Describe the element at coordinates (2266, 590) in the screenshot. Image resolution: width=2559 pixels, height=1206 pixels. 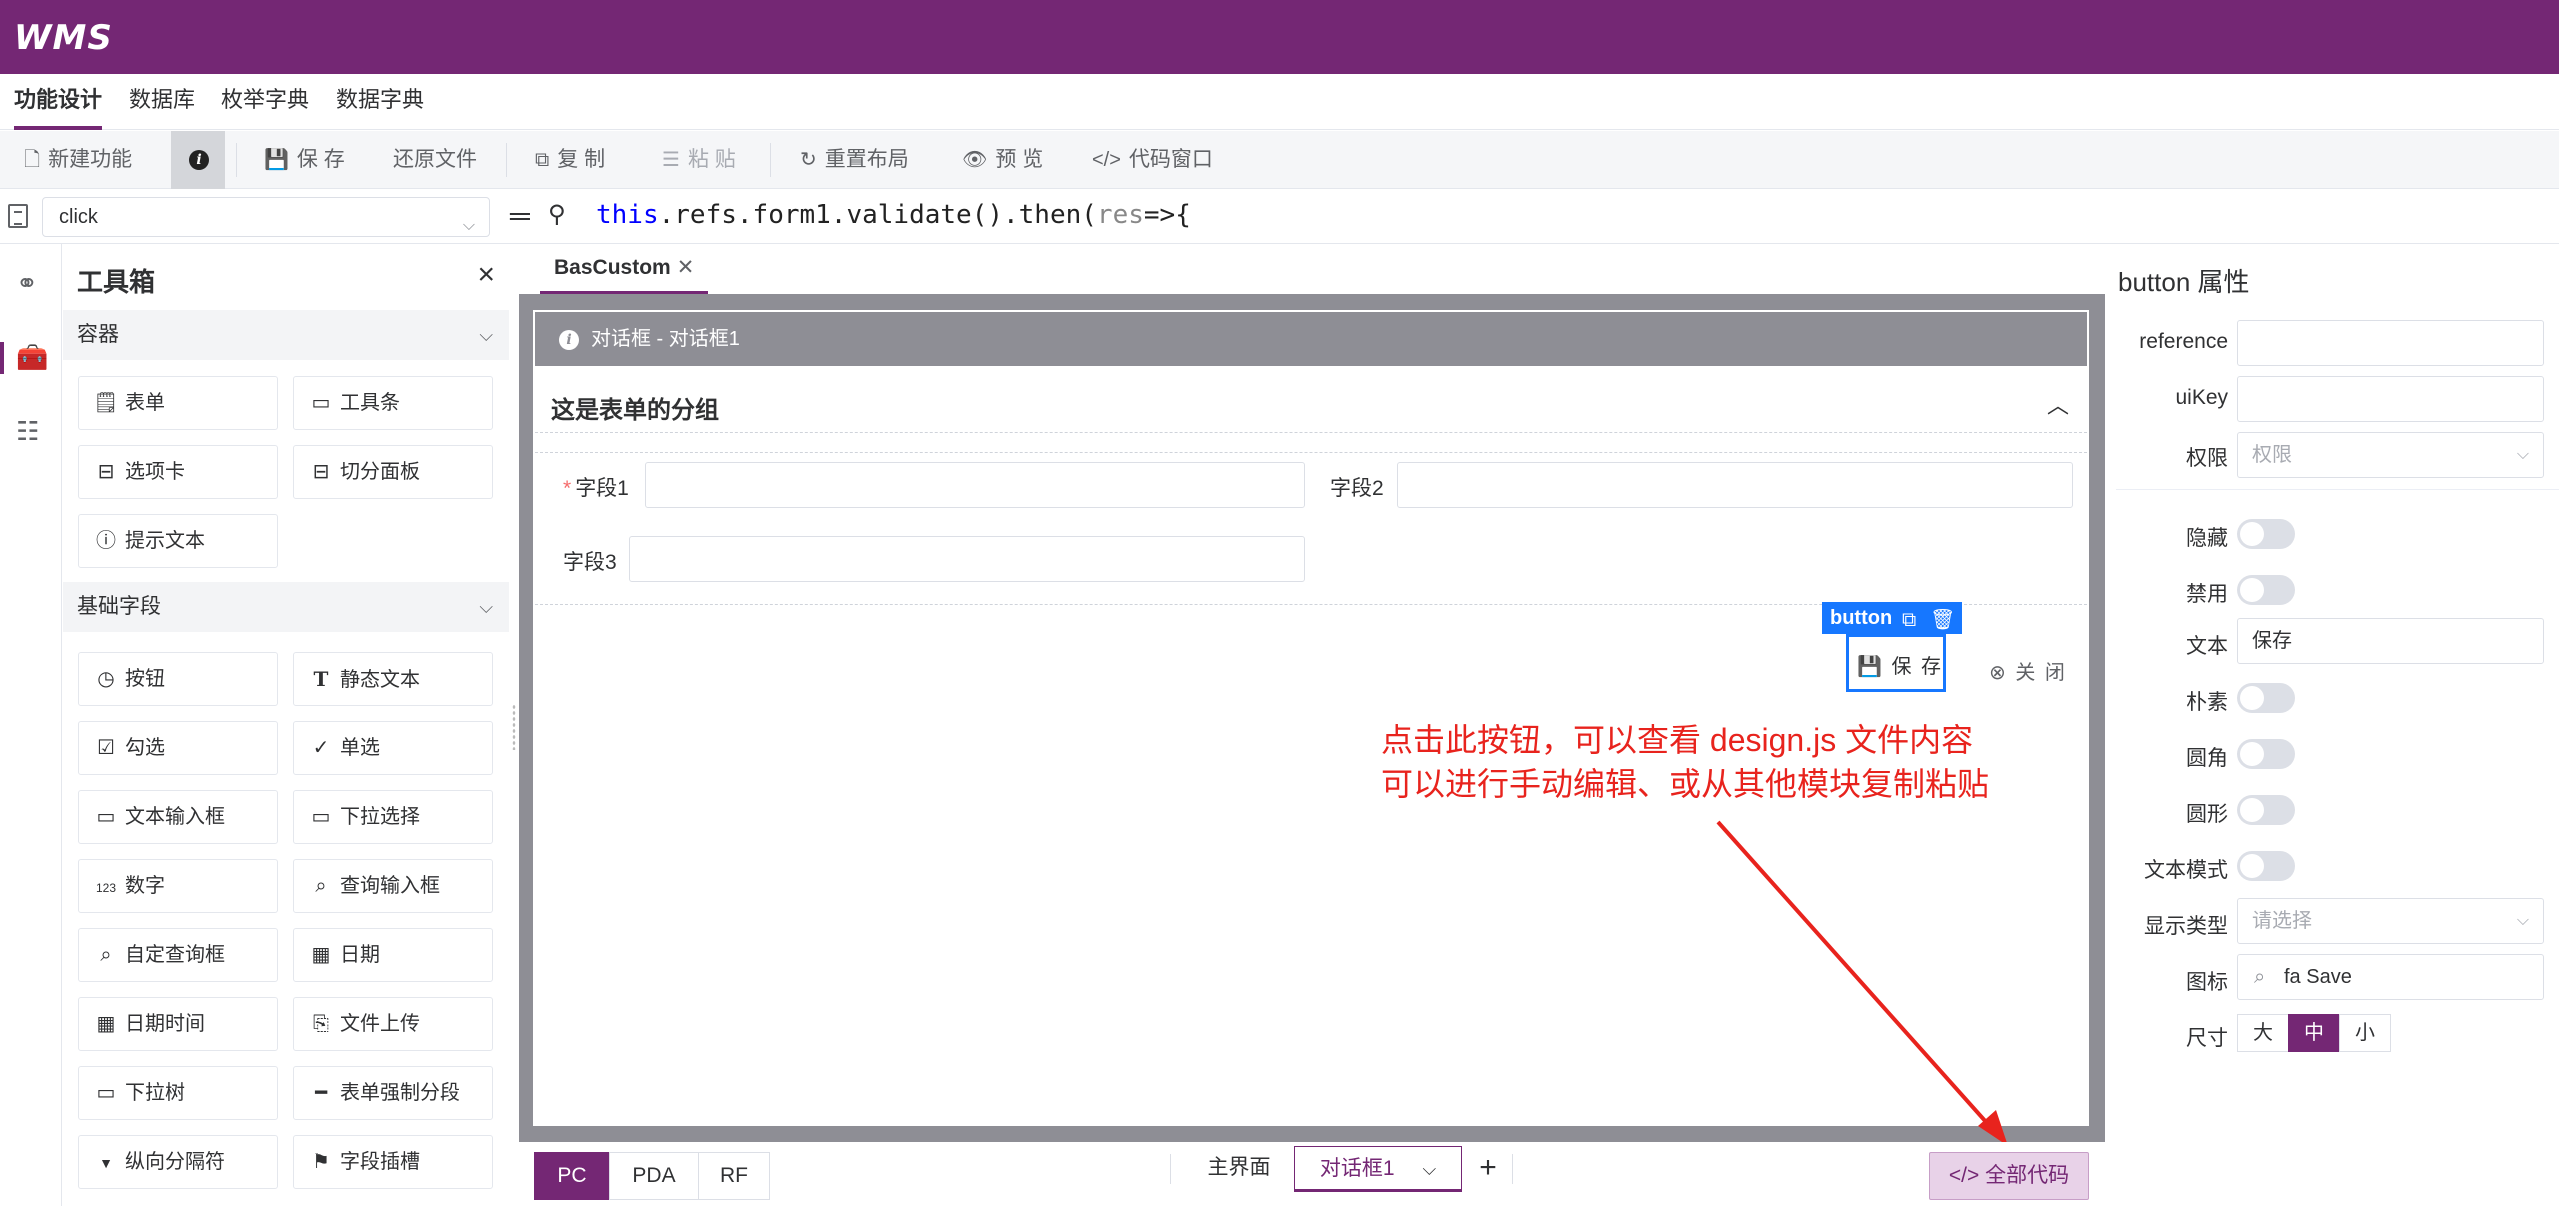
I see `disabled-toggle` at that location.